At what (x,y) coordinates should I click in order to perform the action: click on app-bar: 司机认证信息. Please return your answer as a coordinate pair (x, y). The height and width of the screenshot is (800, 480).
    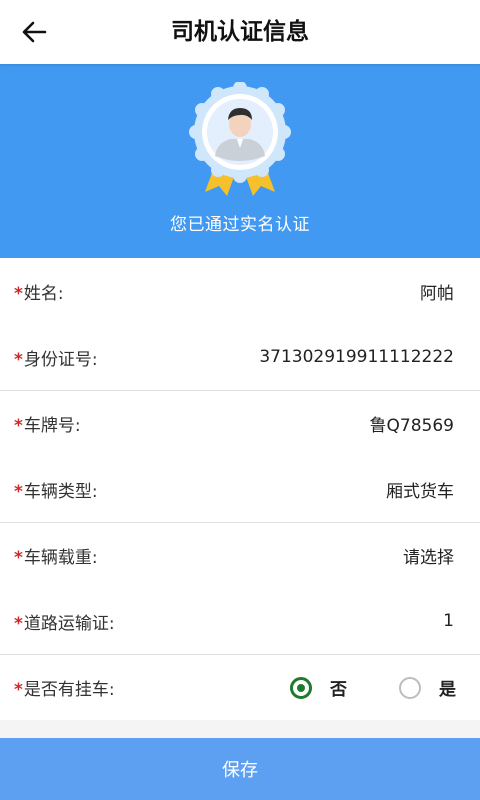
    Looking at the image, I should click on (240, 32).